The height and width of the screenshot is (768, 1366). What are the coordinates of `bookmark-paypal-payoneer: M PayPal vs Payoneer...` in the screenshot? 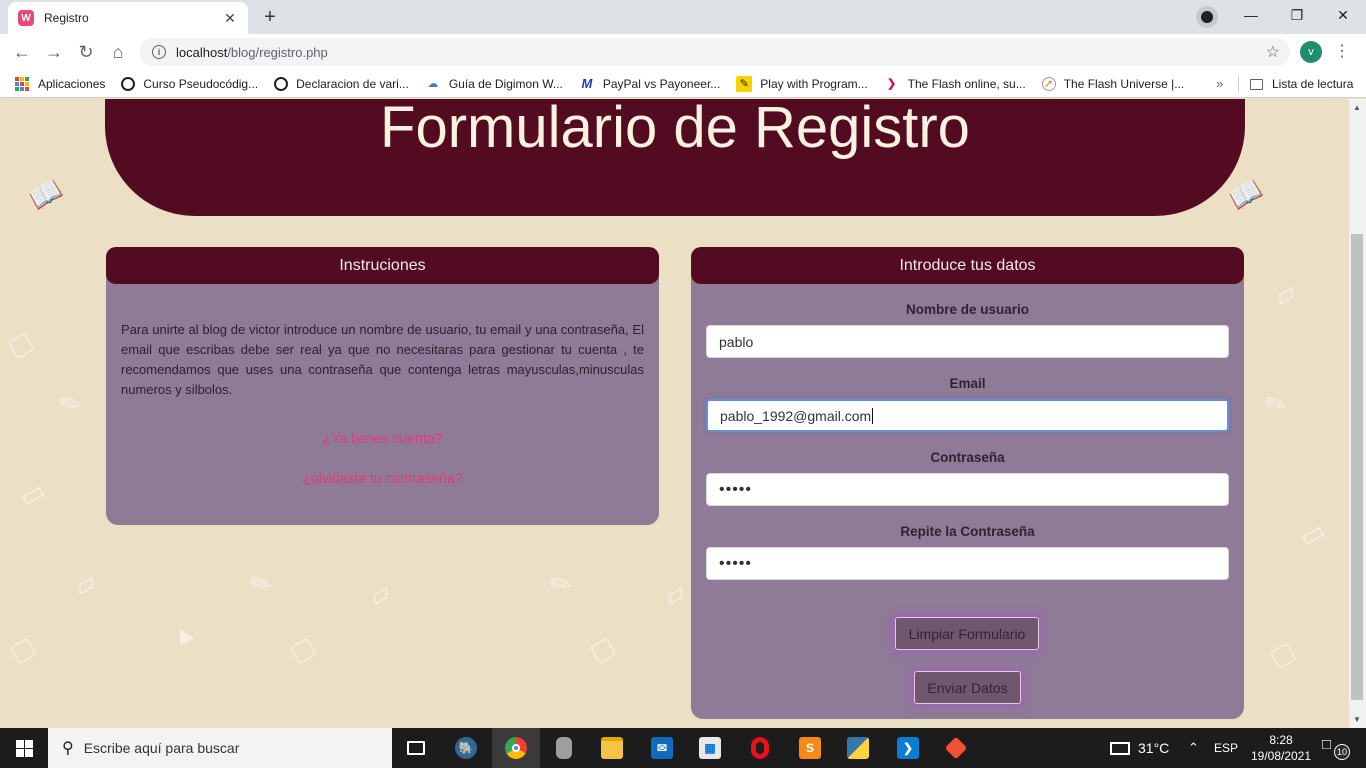 It's located at (649, 84).